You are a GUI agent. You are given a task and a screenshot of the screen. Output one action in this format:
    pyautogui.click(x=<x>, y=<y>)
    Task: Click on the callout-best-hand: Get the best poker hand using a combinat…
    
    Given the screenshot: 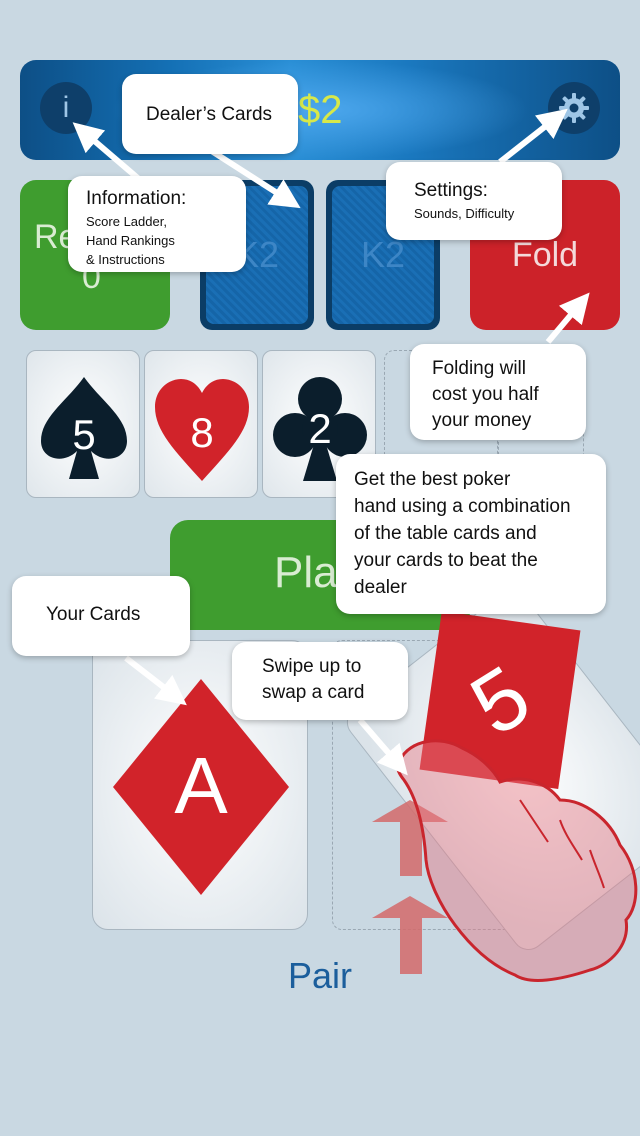 What is the action you would take?
    pyautogui.click(x=471, y=534)
    